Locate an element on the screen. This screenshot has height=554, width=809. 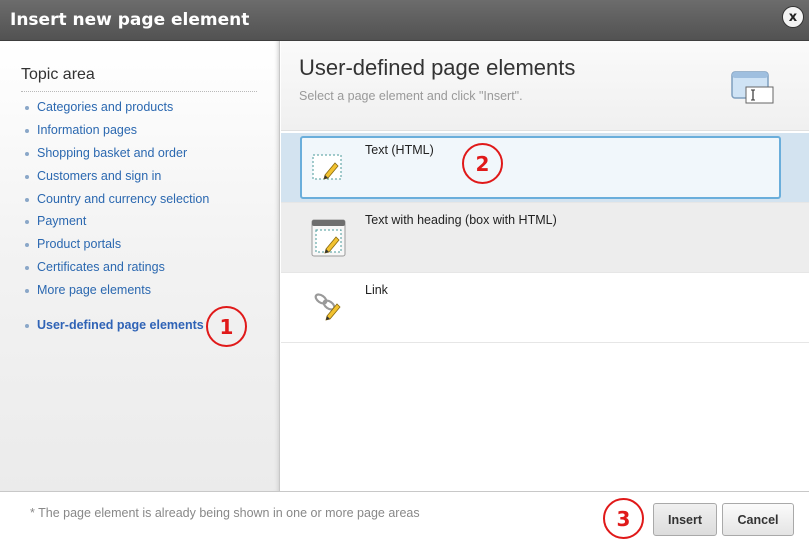
sidebar-item-customers: Customers and sign in is located at coordinates (117, 180).